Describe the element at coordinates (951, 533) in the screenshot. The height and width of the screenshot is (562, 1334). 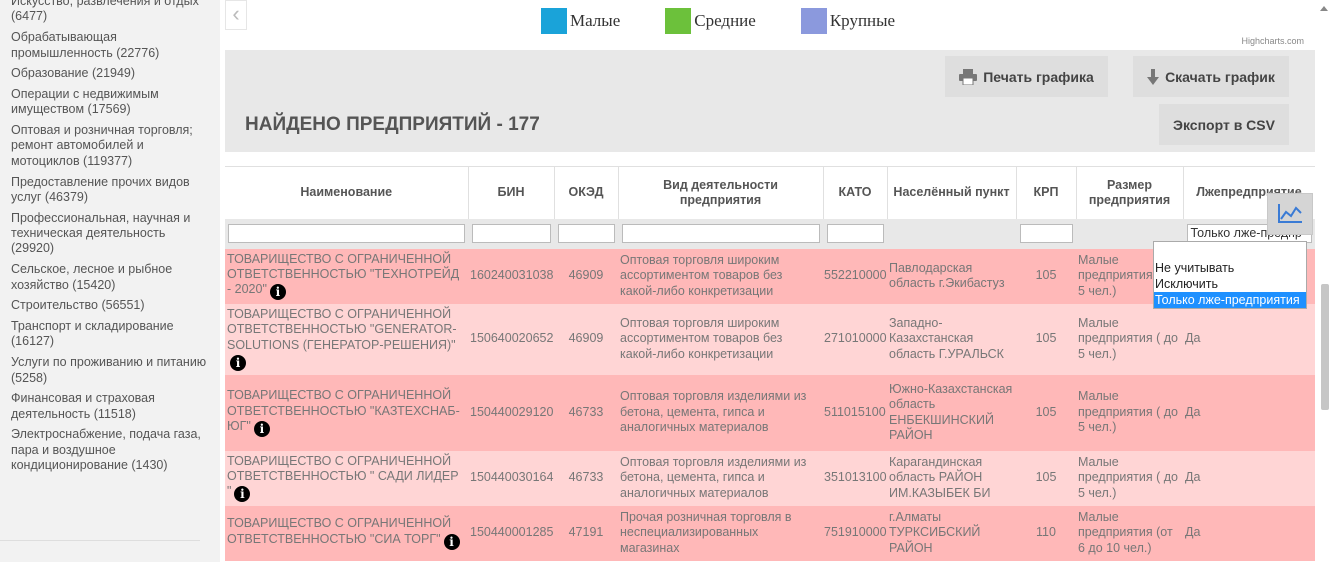
I see `cell-locality: г.Алматы ТУРКСИБСКИЙ РАЙОН` at that location.